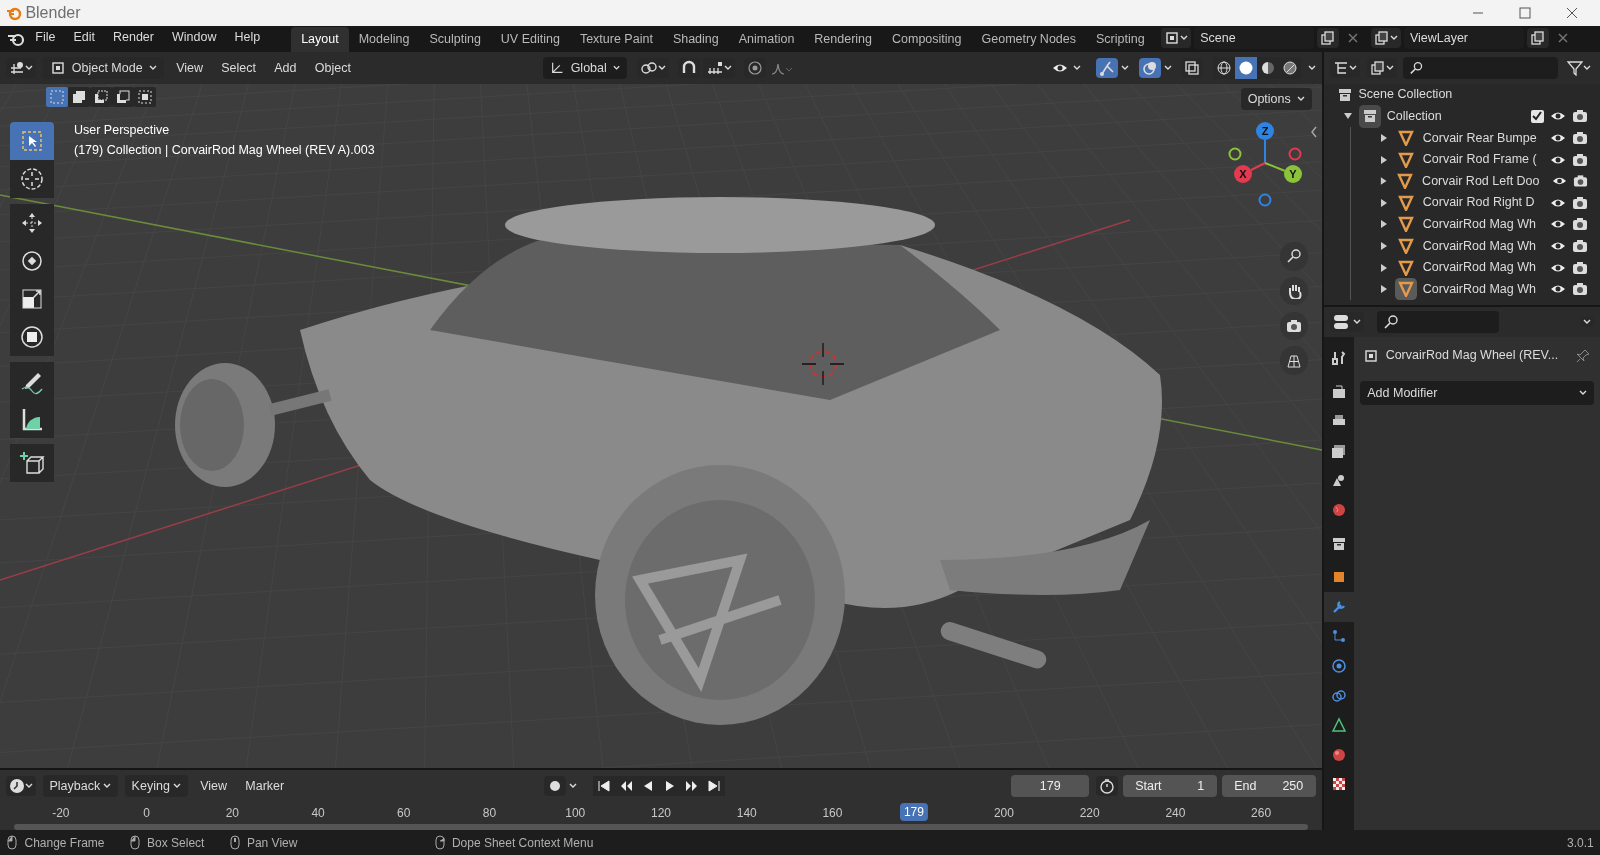 This screenshot has width=1600, height=855. I want to click on ruler-tick-label: 60, so click(404, 813).